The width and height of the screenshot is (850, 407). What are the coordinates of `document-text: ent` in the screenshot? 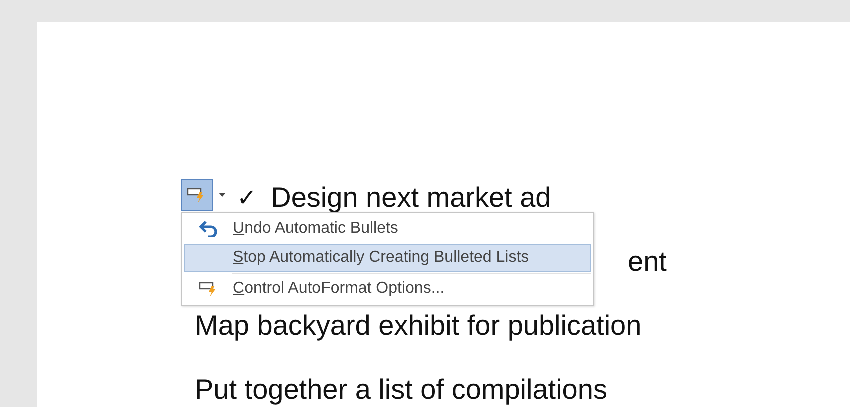 It's located at (647, 262).